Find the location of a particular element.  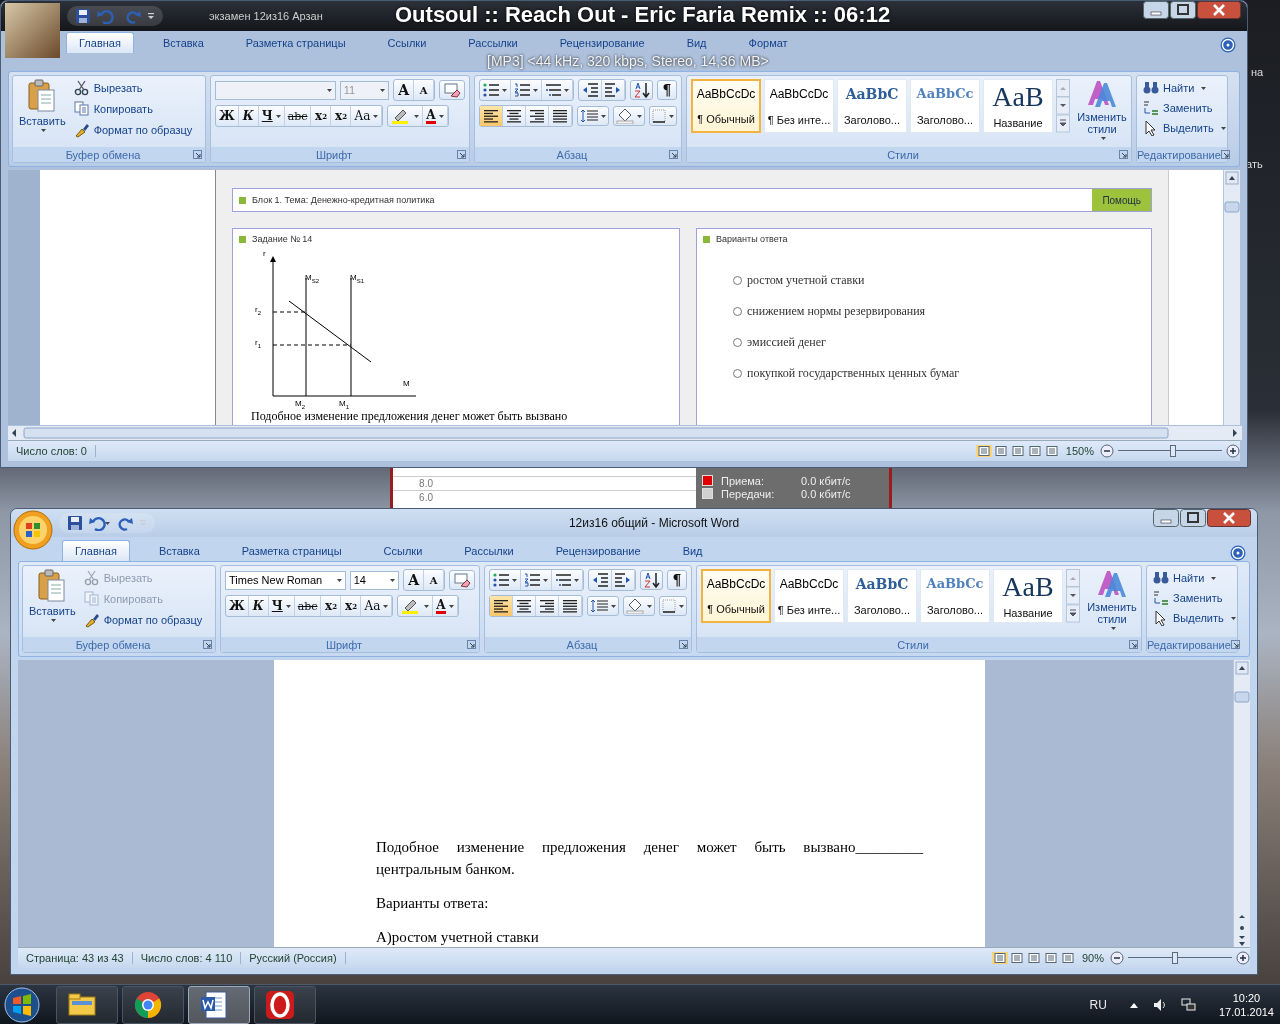

borders-button is located at coordinates (672, 606).